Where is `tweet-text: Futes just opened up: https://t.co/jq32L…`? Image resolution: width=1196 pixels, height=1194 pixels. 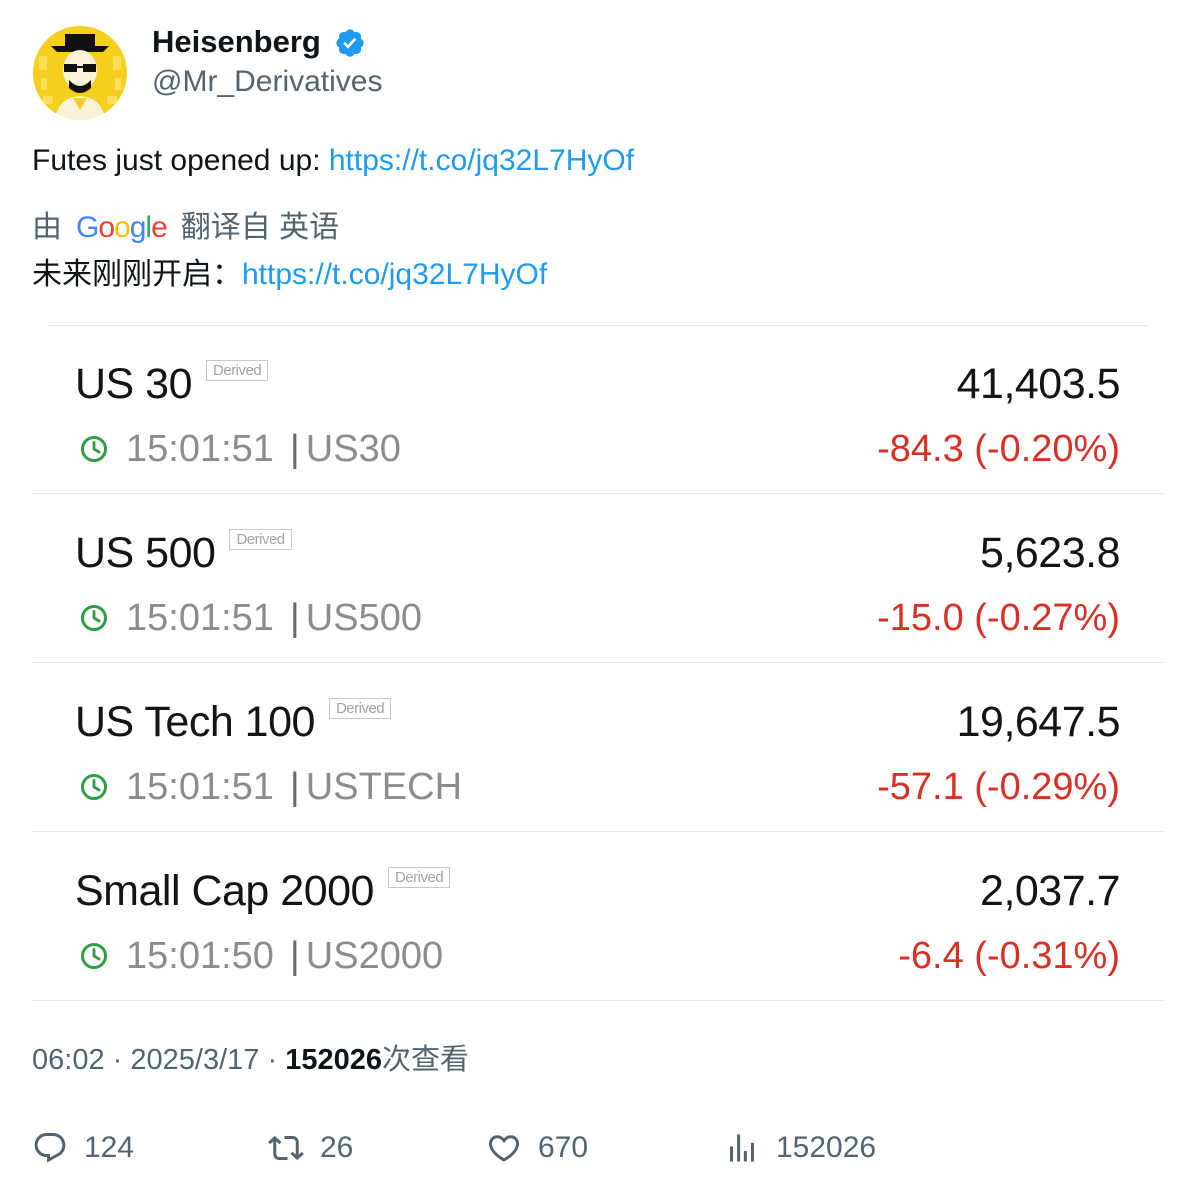 tweet-text: Futes just opened up: https://t.co/jq32L… is located at coordinates (333, 161).